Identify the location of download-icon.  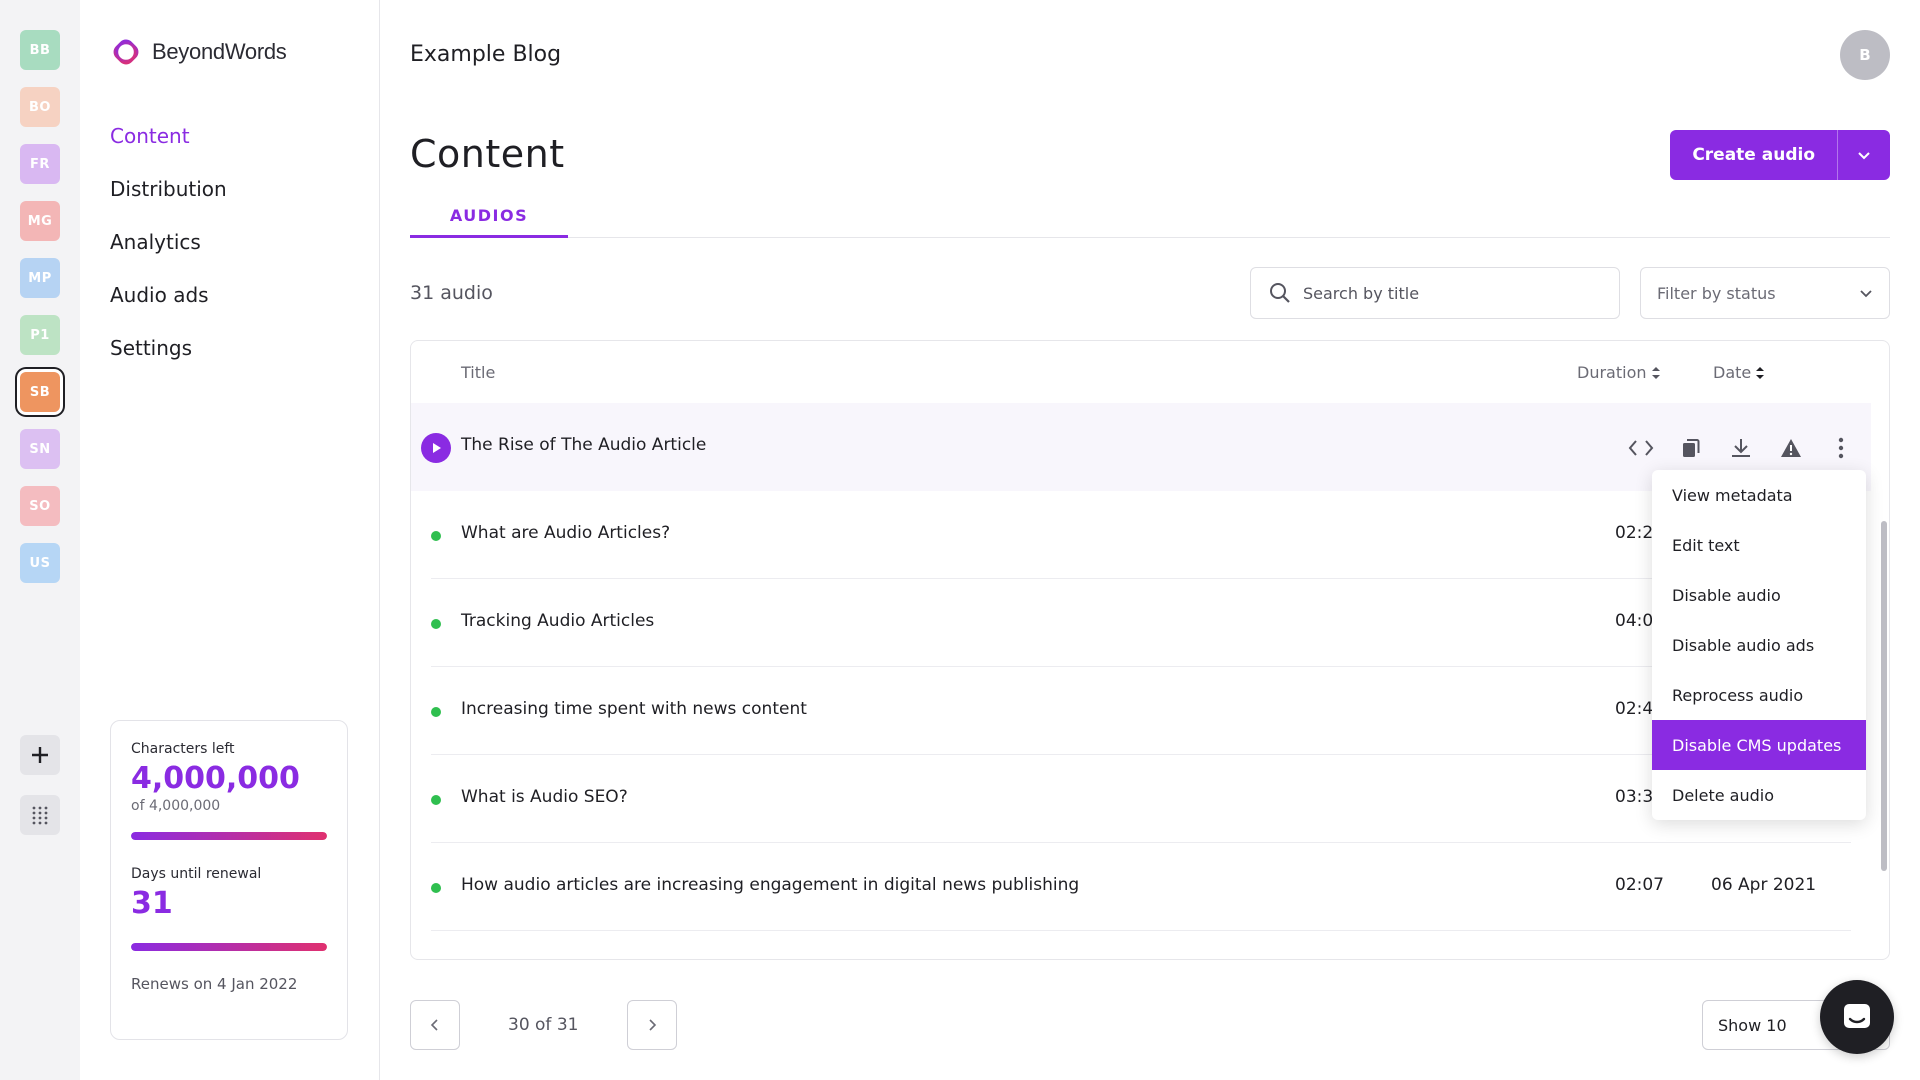
(1741, 448).